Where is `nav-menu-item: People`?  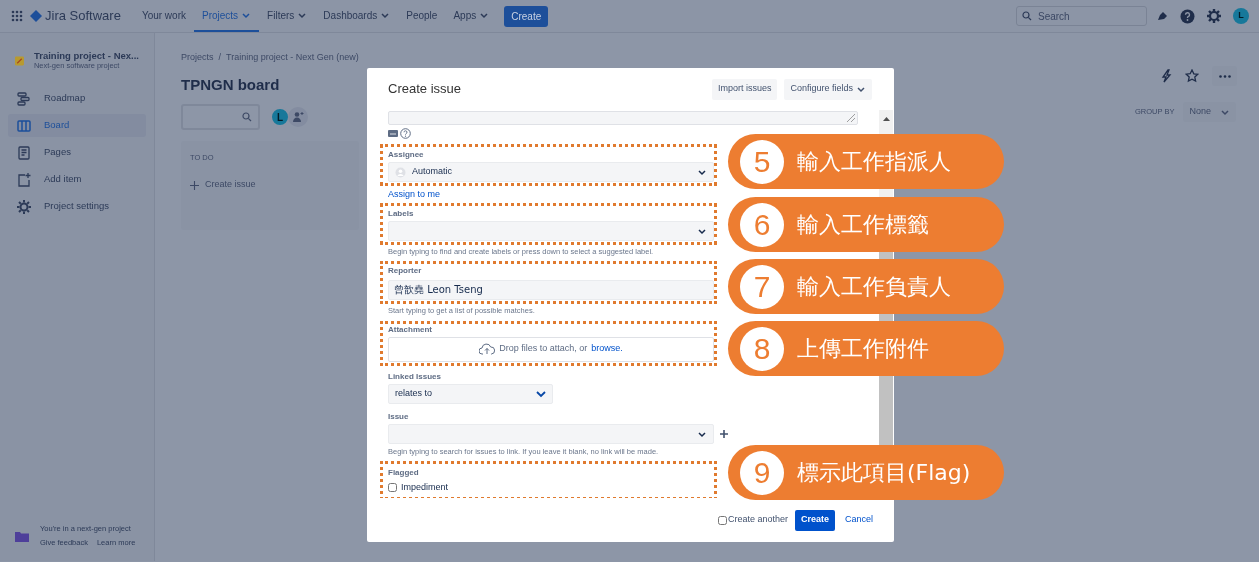 nav-menu-item: People is located at coordinates (422, 16).